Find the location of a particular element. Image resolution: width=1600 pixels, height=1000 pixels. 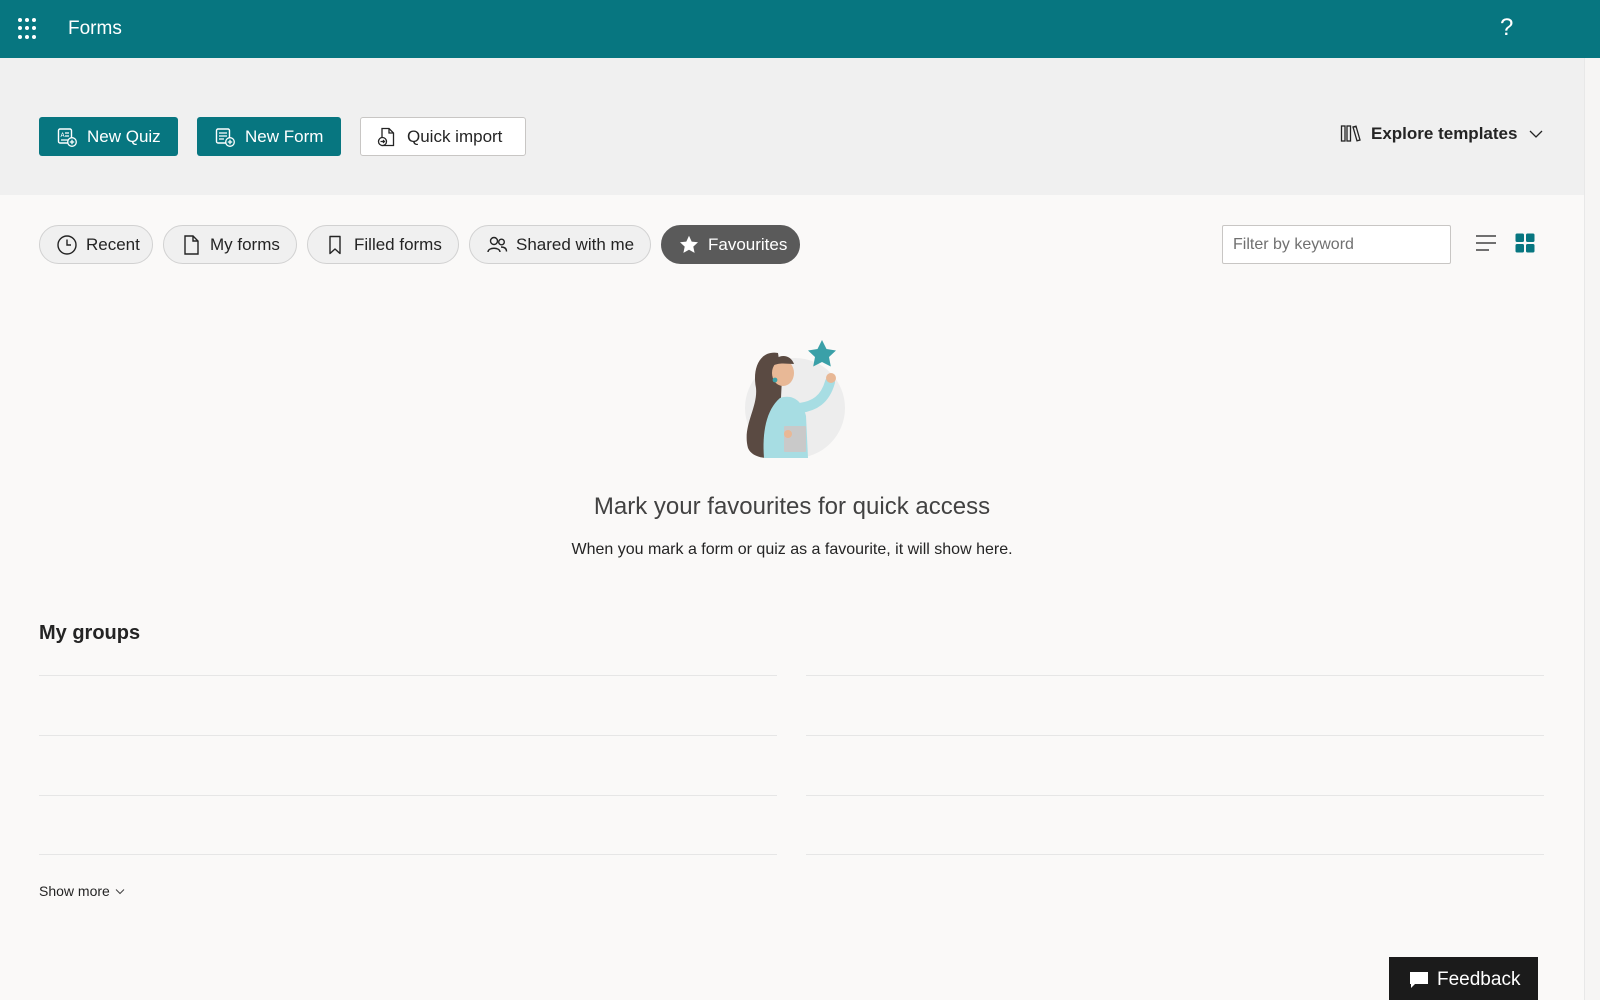

show-more-button: Show more is located at coordinates (82, 891).